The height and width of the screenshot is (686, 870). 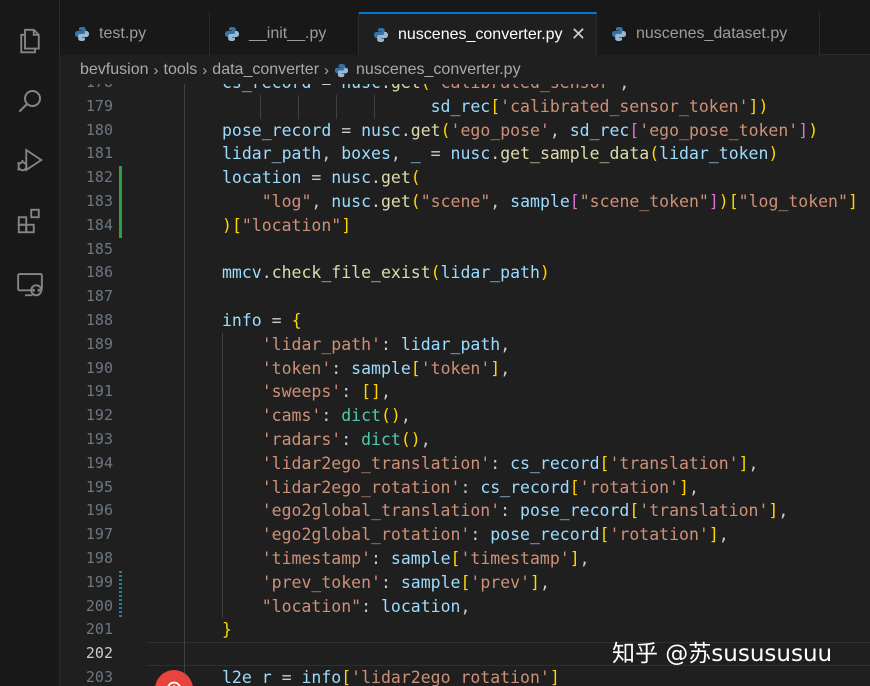 I want to click on line-number: 191, so click(x=86, y=392).